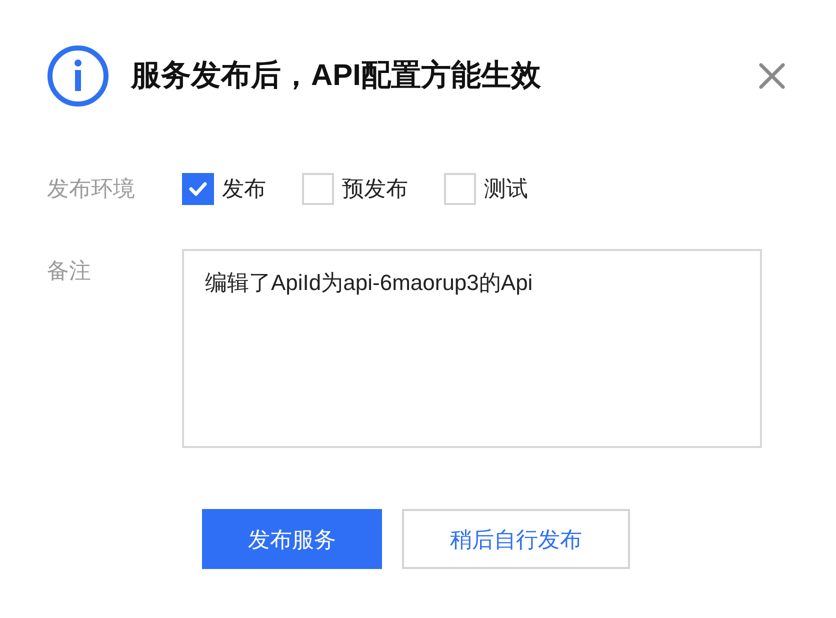 The image size is (836, 618). I want to click on close-button, so click(772, 76).